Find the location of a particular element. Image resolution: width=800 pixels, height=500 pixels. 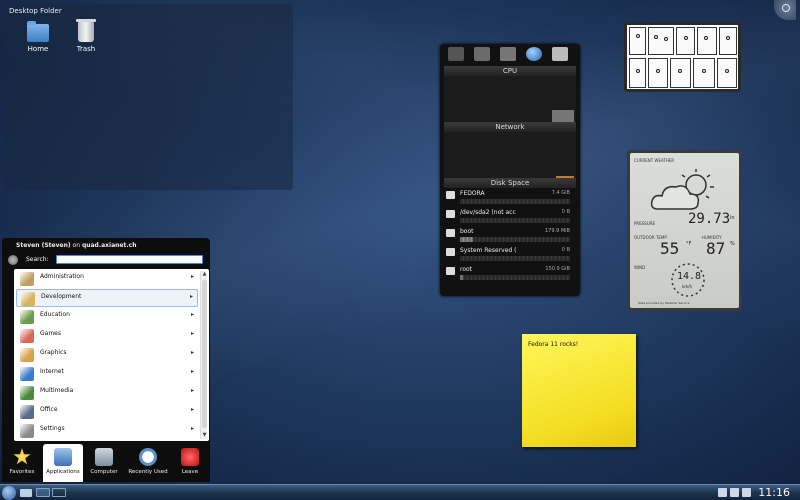

memory-icon is located at coordinates (482, 54).